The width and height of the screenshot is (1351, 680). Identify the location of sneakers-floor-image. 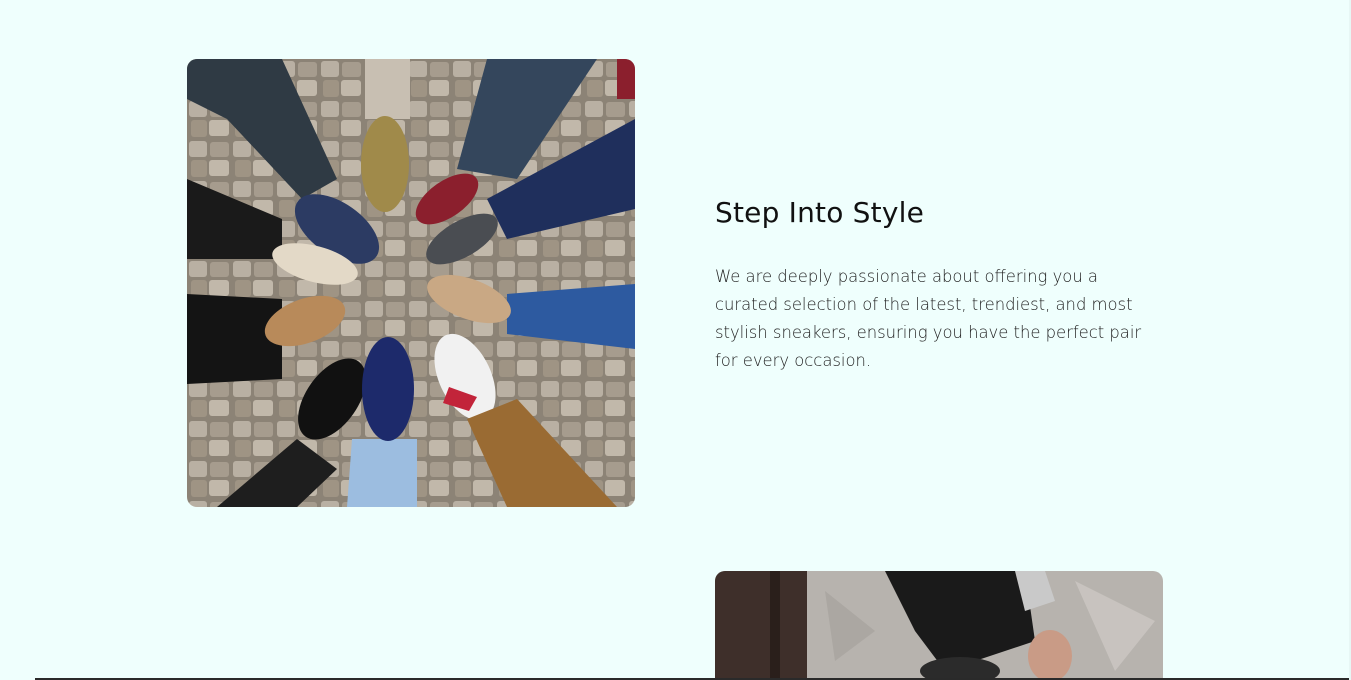
(939, 625).